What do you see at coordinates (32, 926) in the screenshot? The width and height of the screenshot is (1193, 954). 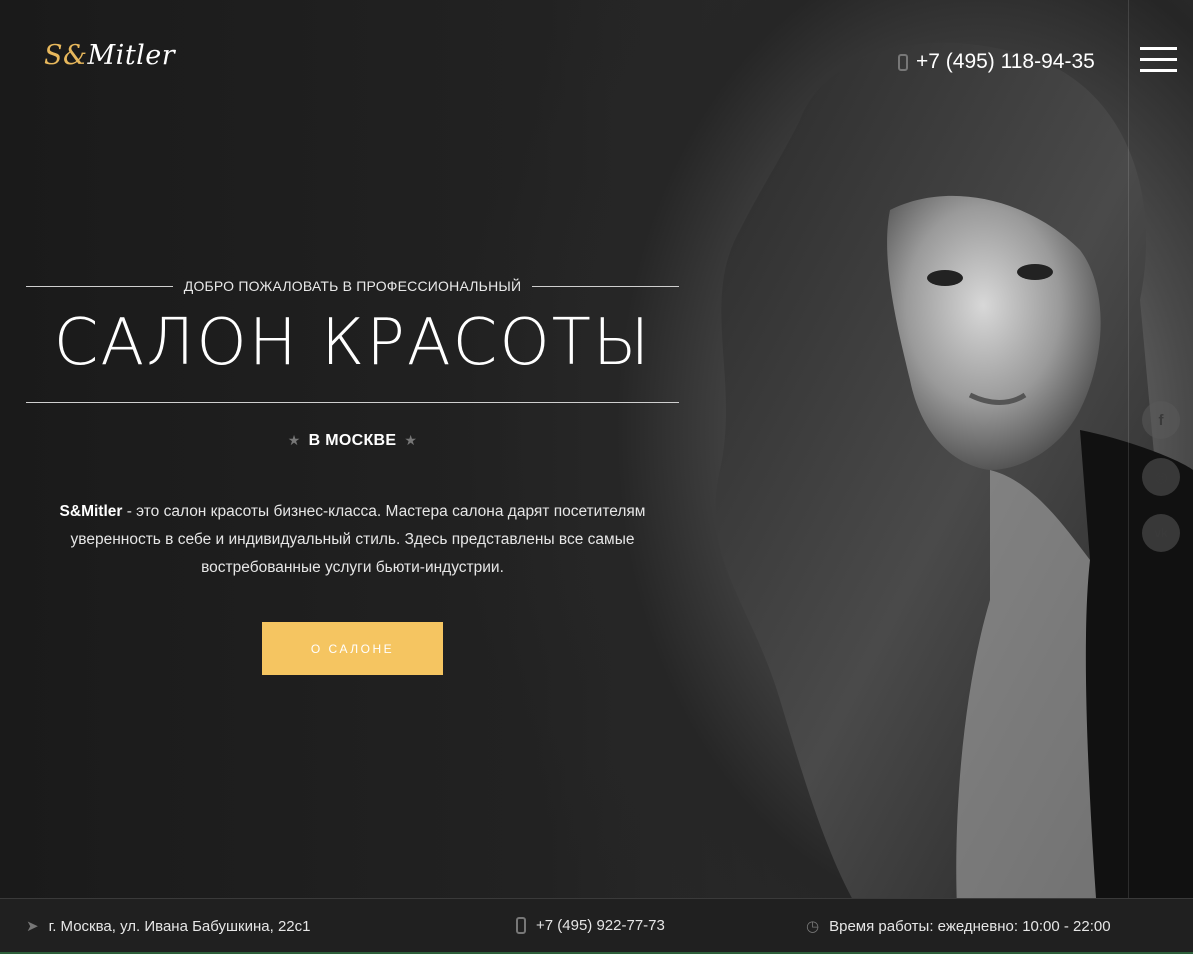 I see `location-arrow-icon: ➤` at bounding box center [32, 926].